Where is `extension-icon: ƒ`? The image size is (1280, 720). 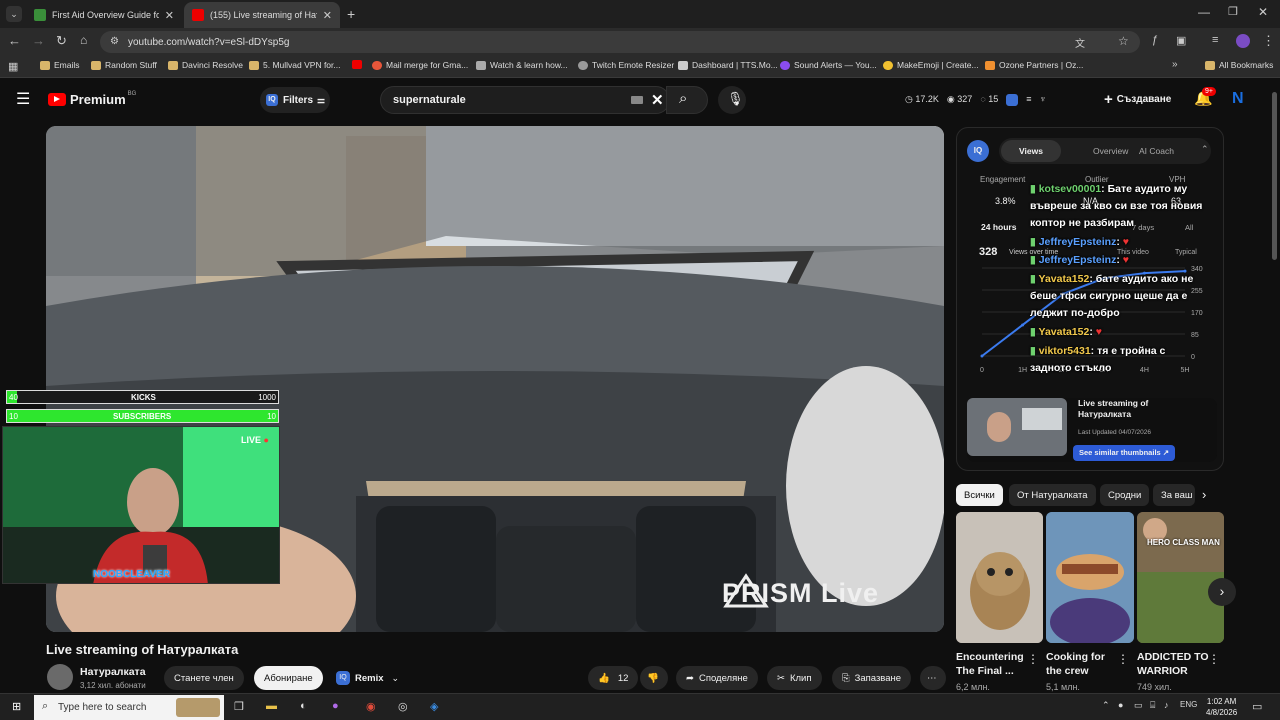 extension-icon: ƒ is located at coordinates (1155, 40).